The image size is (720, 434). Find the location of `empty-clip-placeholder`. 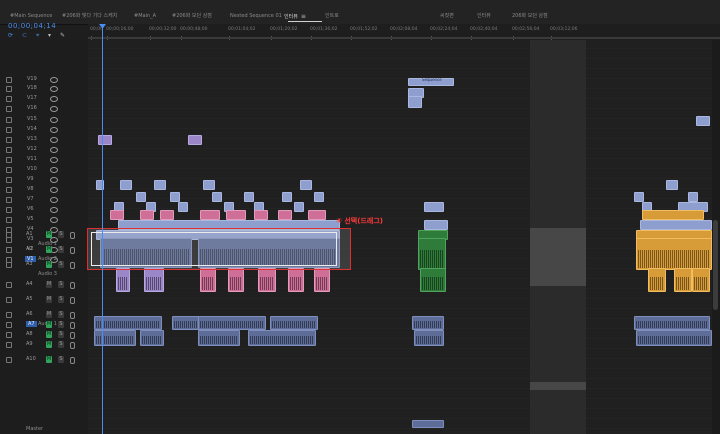

empty-clip-placeholder is located at coordinates (558, 257).